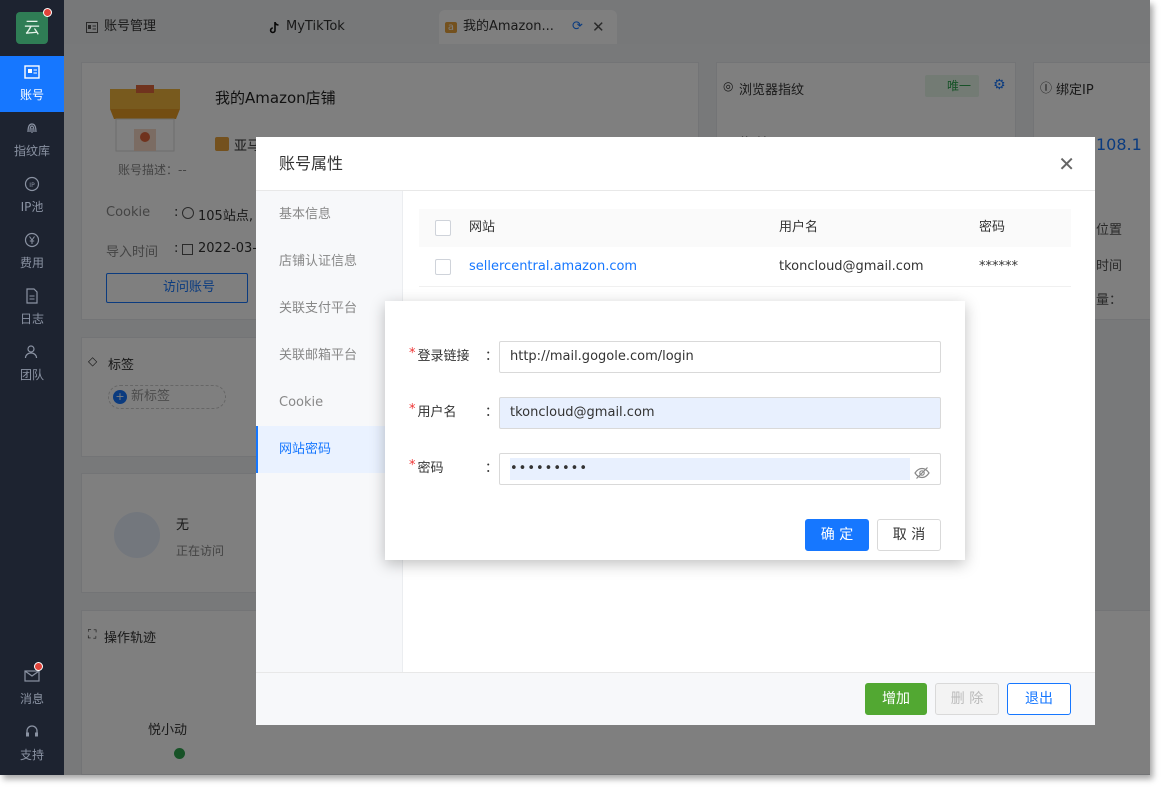  Describe the element at coordinates (32, 679) in the screenshot. I see `message-icon` at that location.